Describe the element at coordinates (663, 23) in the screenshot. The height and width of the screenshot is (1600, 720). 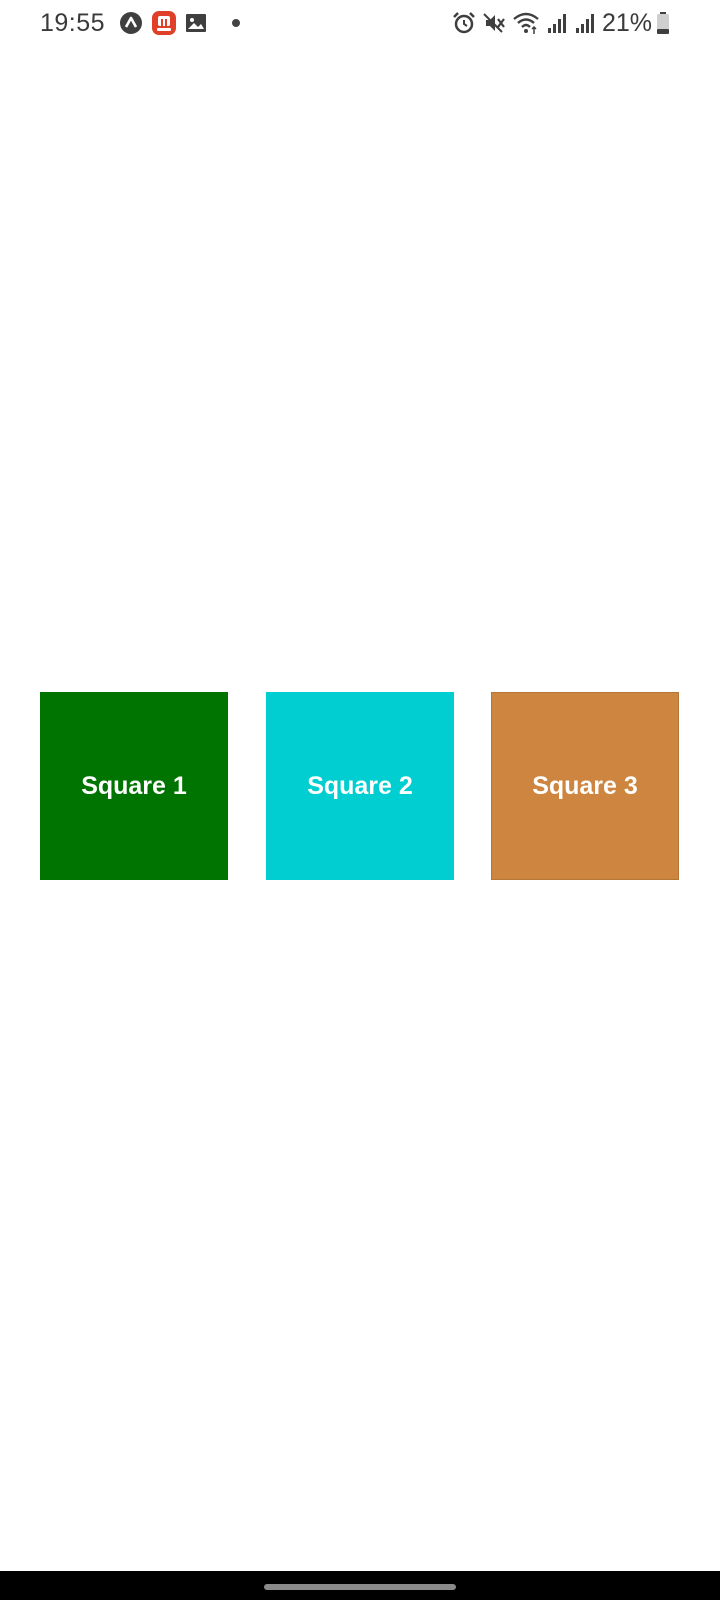
I see `battery-icon` at that location.